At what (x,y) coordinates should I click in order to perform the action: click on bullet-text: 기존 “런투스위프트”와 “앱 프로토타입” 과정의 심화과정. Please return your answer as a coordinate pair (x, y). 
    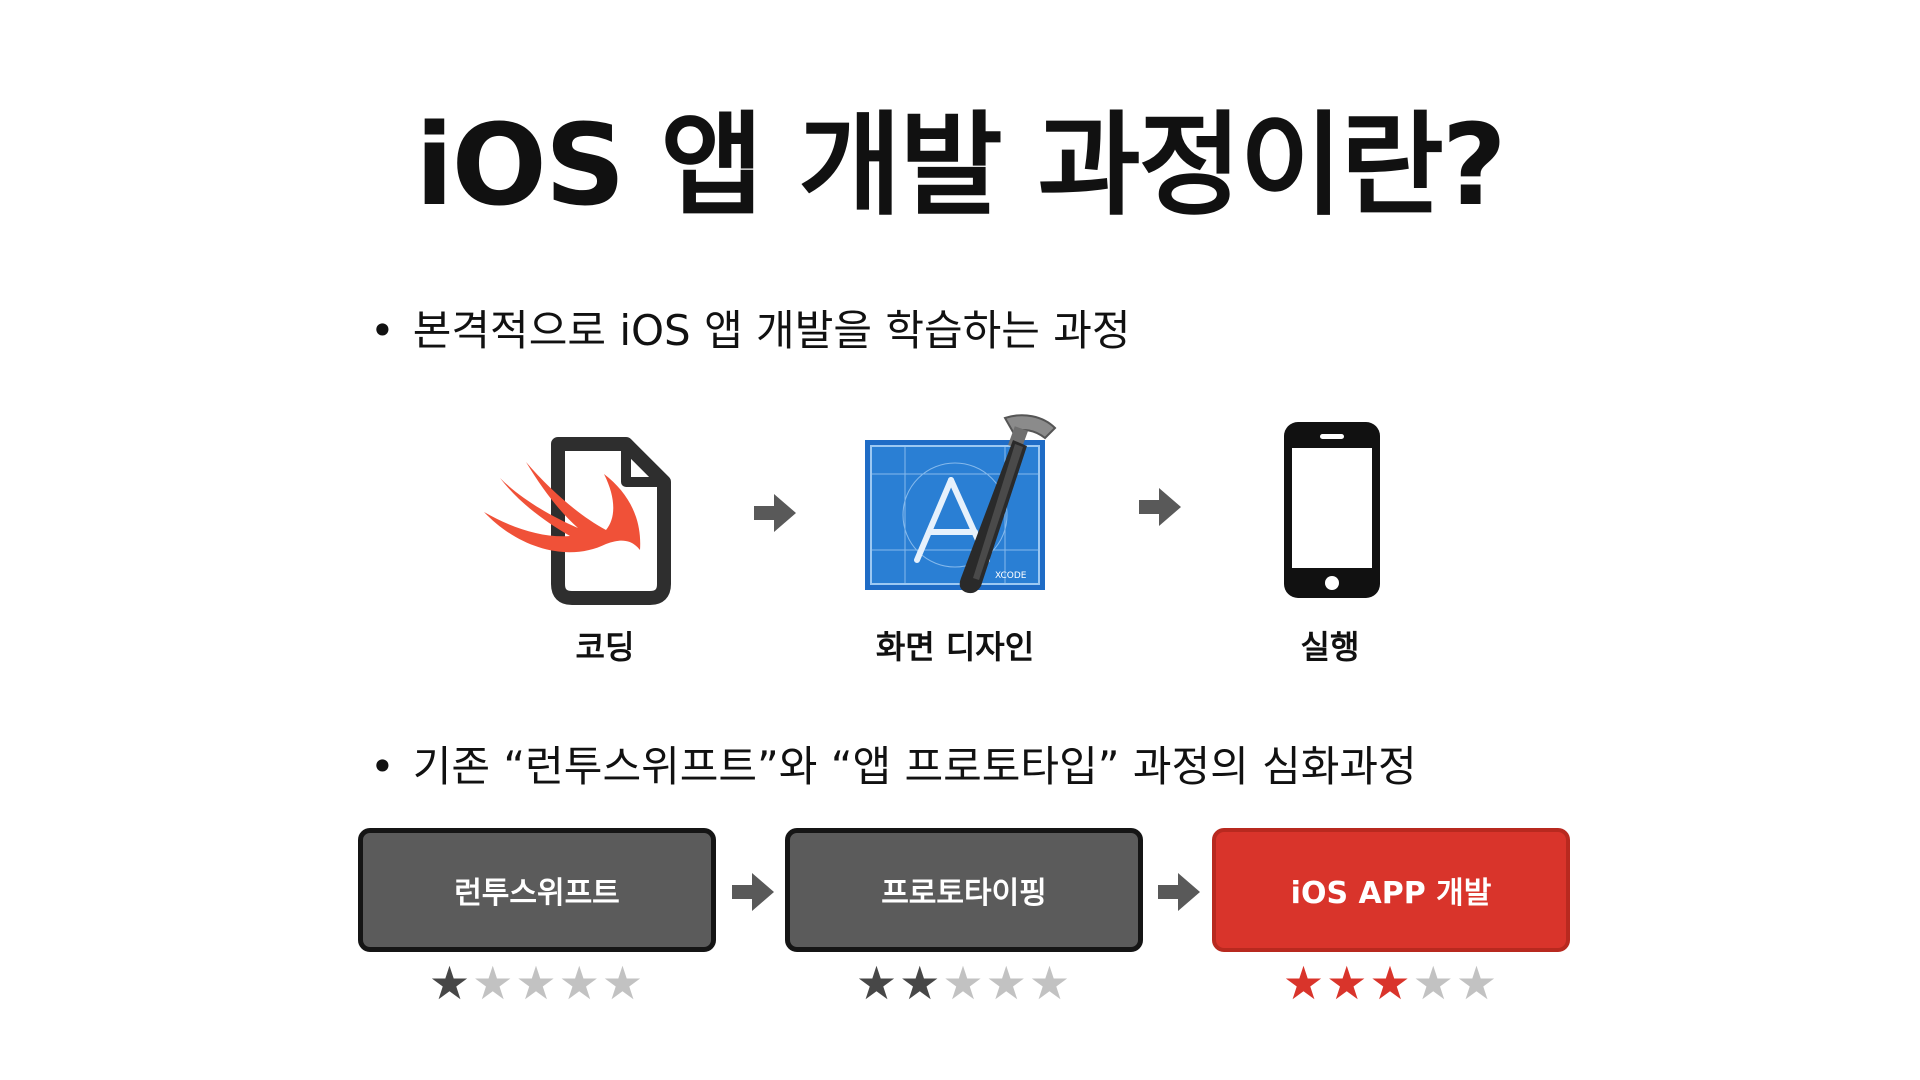
    Looking at the image, I should click on (914, 766).